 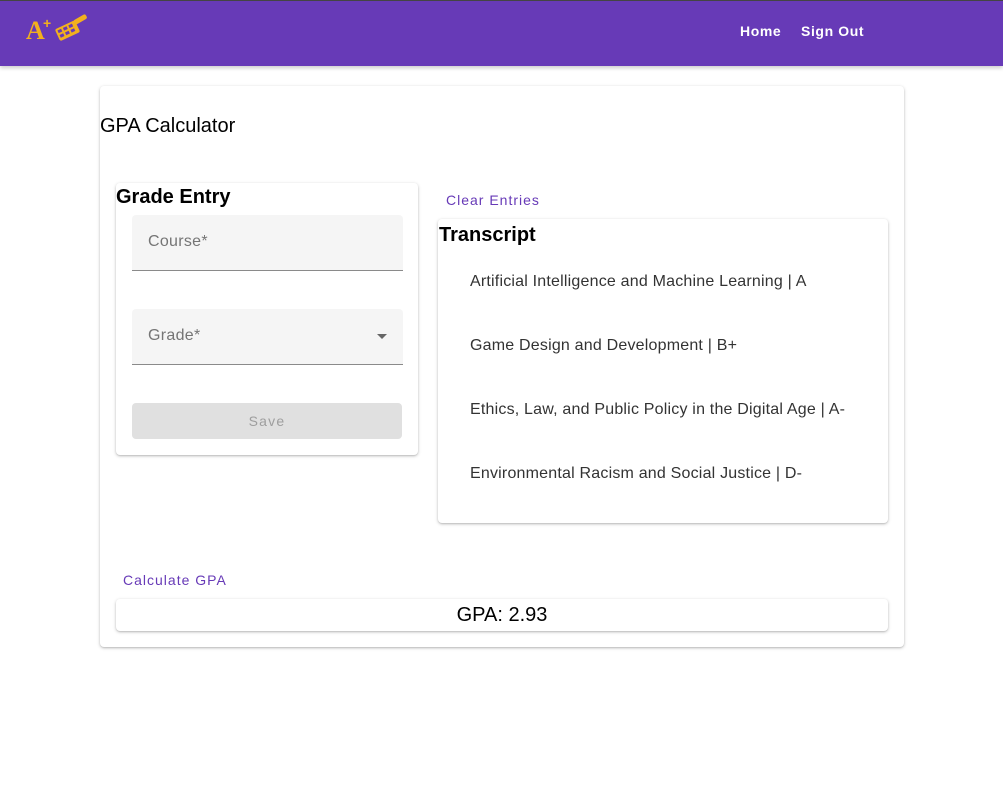 What do you see at coordinates (760, 31) in the screenshot?
I see `home-nav-button: Home` at bounding box center [760, 31].